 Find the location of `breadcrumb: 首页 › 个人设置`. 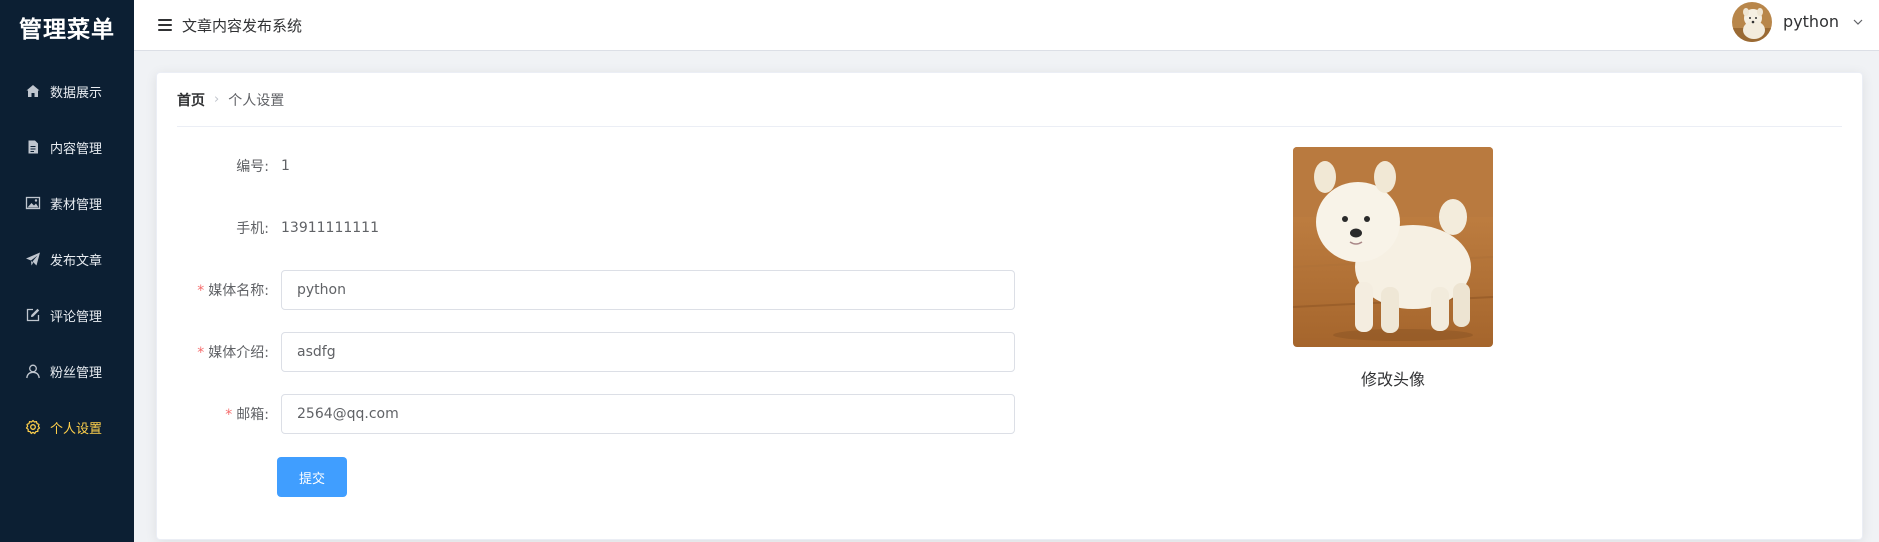

breadcrumb: 首页 › 个人设置 is located at coordinates (1009, 100).